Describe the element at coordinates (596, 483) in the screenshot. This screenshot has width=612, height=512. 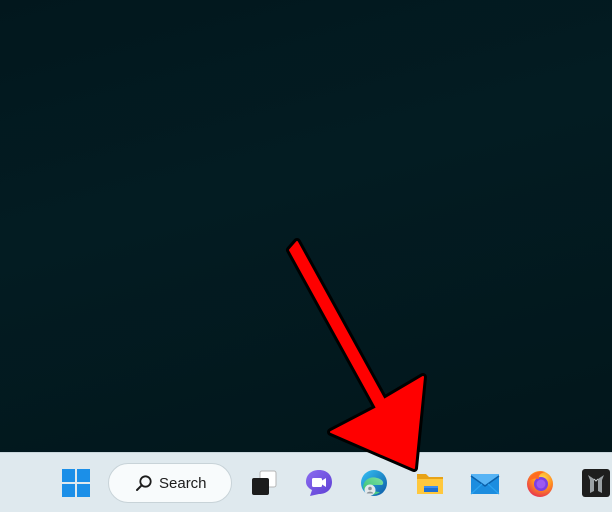
I see `predator-icon` at that location.